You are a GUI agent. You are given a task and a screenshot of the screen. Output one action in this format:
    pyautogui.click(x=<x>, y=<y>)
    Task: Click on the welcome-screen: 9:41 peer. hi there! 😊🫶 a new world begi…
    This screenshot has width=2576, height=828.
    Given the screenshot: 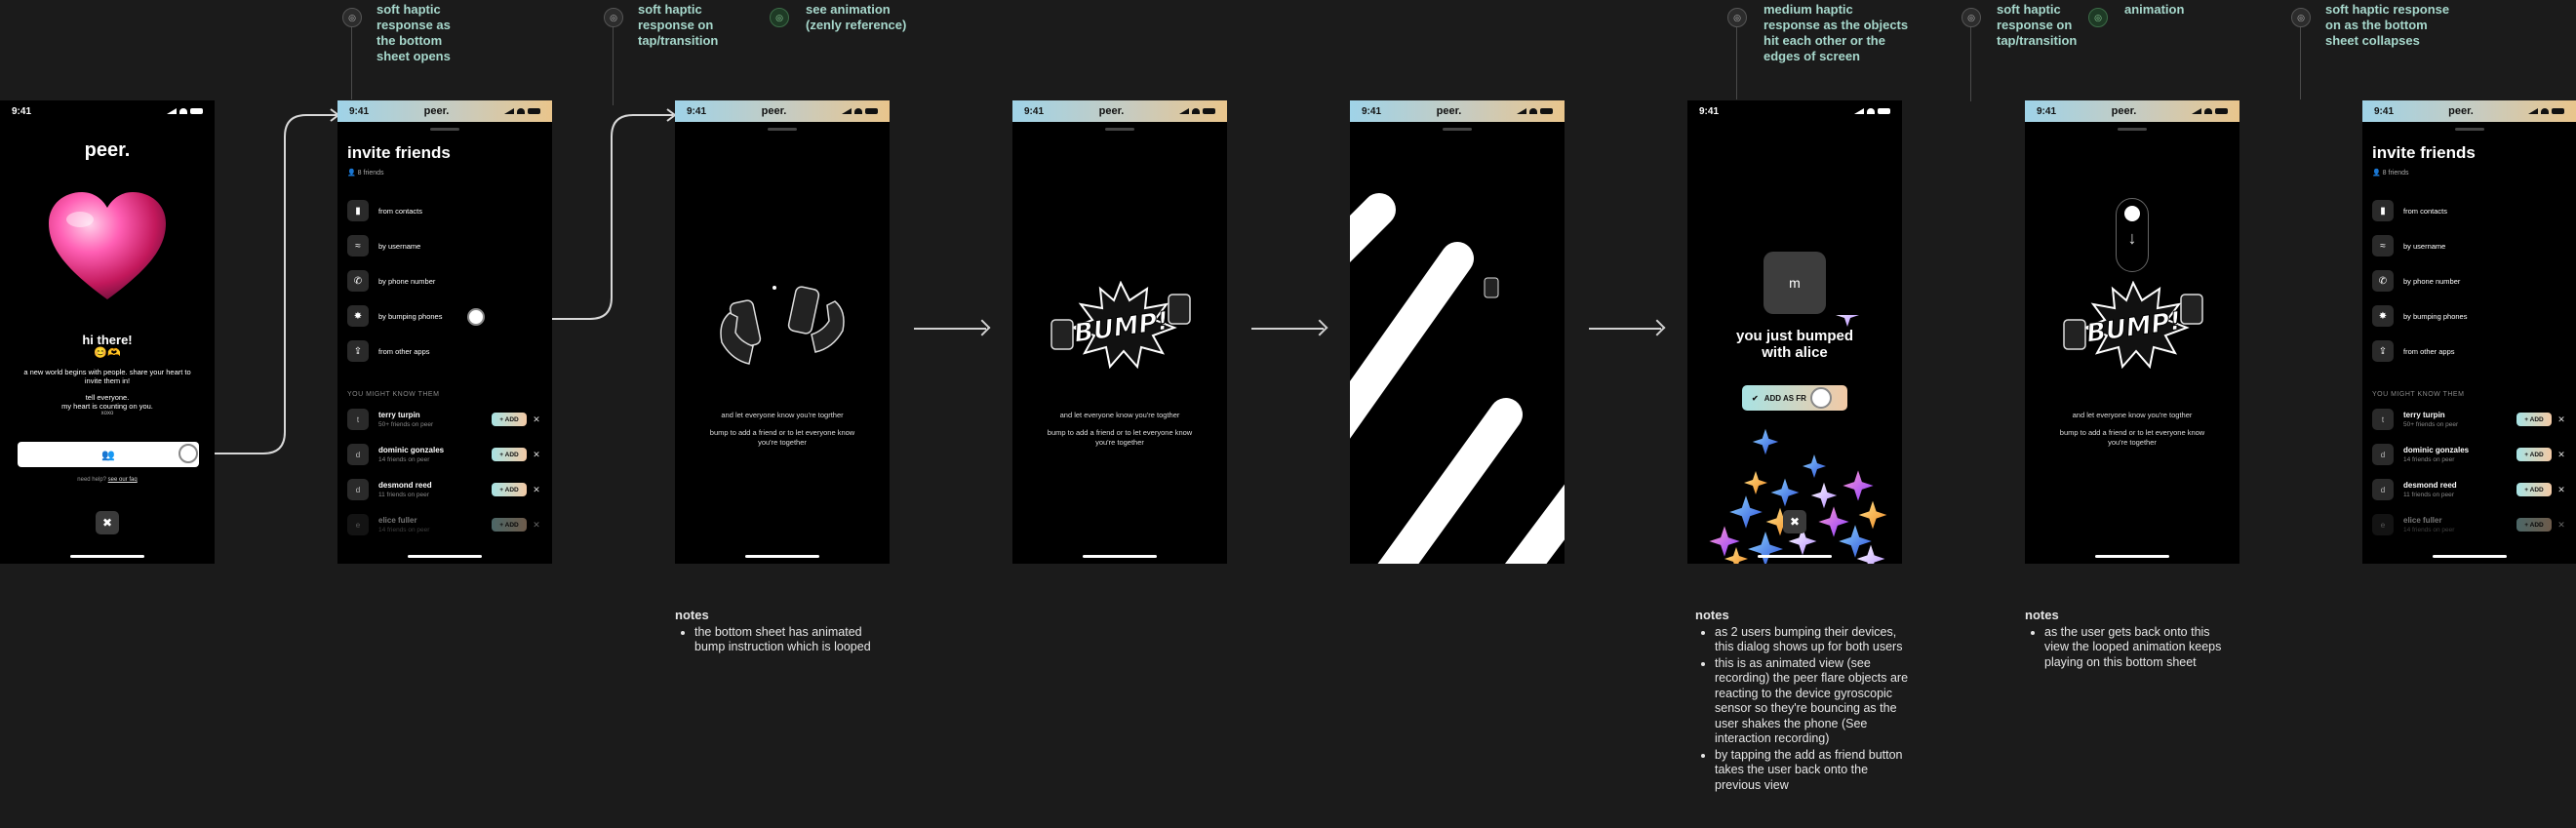 What is the action you would take?
    pyautogui.click(x=107, y=332)
    